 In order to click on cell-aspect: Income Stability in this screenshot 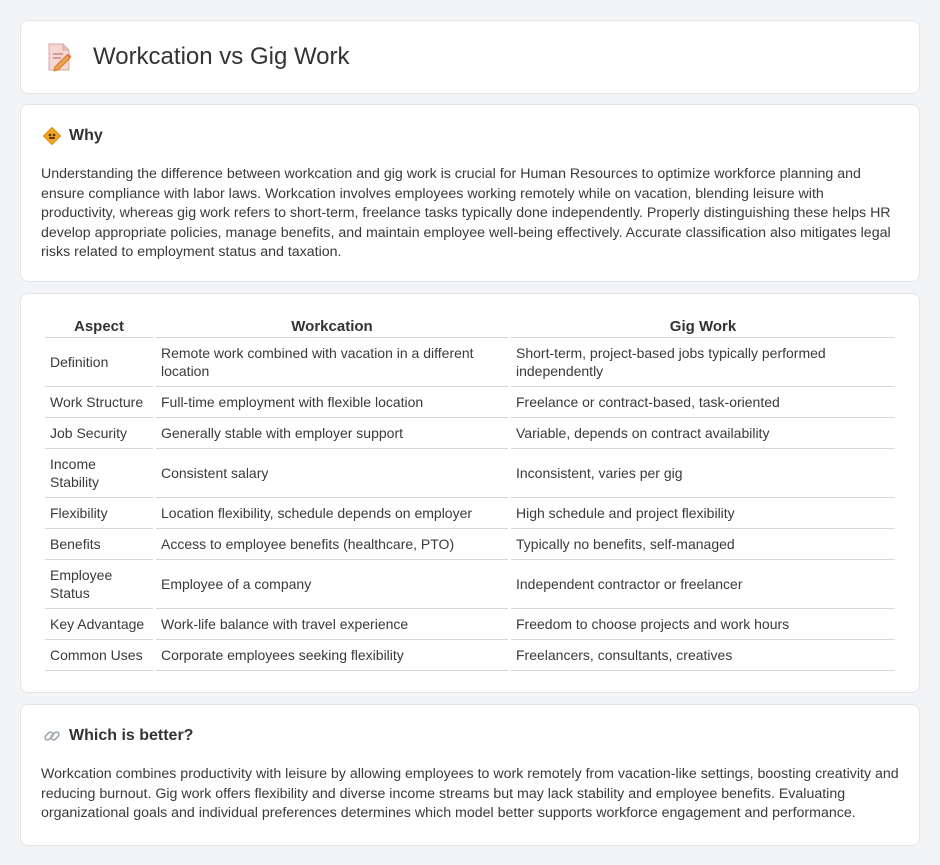, I will do `click(99, 473)`.